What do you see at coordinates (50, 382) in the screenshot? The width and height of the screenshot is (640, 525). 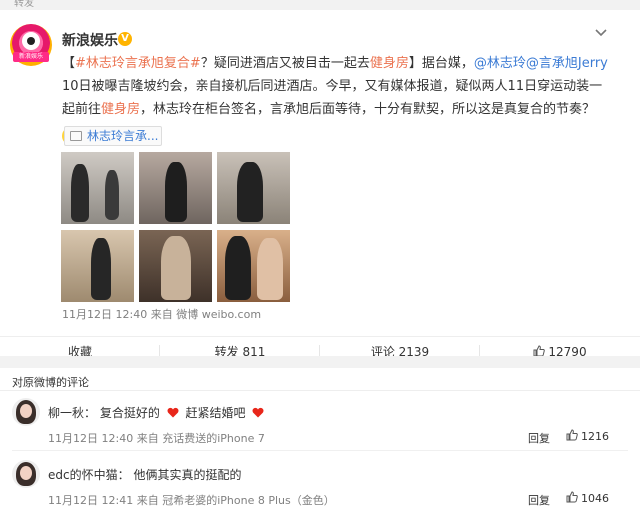 I see `comments-header: 对原微博的评论` at bounding box center [50, 382].